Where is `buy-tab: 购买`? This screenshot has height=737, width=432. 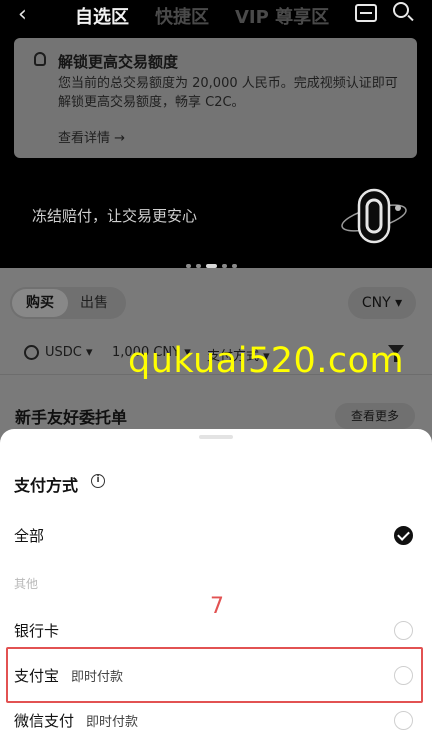
buy-tab: 购买 is located at coordinates (40, 303).